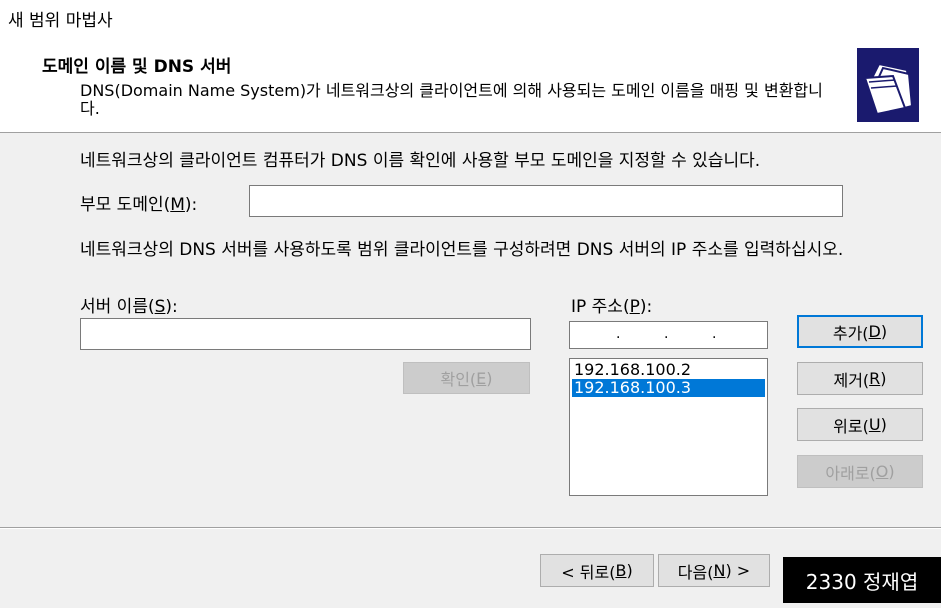 This screenshot has width=941, height=608. What do you see at coordinates (888, 85) in the screenshot?
I see `folders-icon` at bounding box center [888, 85].